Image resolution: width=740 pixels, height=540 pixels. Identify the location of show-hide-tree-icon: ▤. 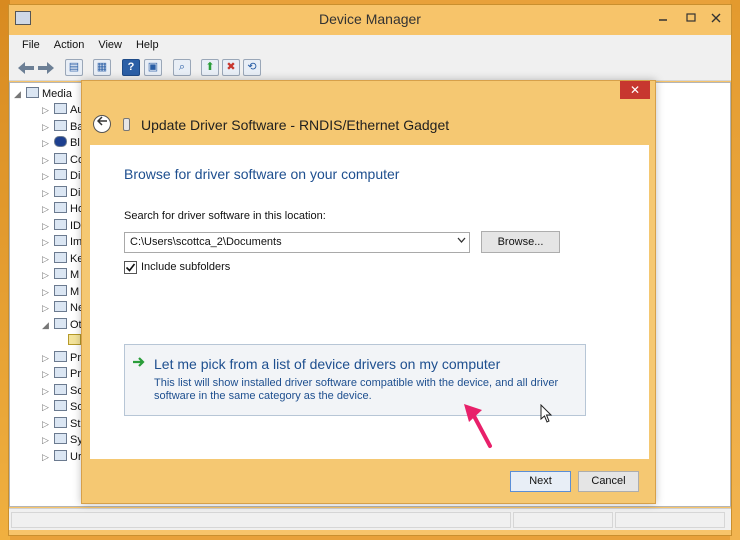
(74, 67).